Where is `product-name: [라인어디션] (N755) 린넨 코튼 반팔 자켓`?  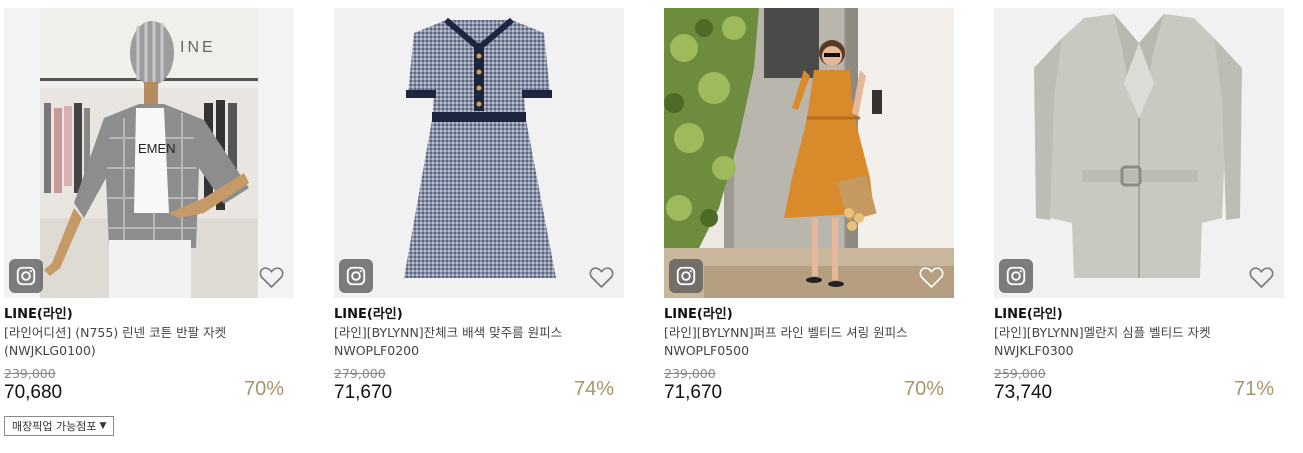
product-name: [라인어디션] (N755) 린넨 코튼 반팔 자켓 is located at coordinates (149, 333).